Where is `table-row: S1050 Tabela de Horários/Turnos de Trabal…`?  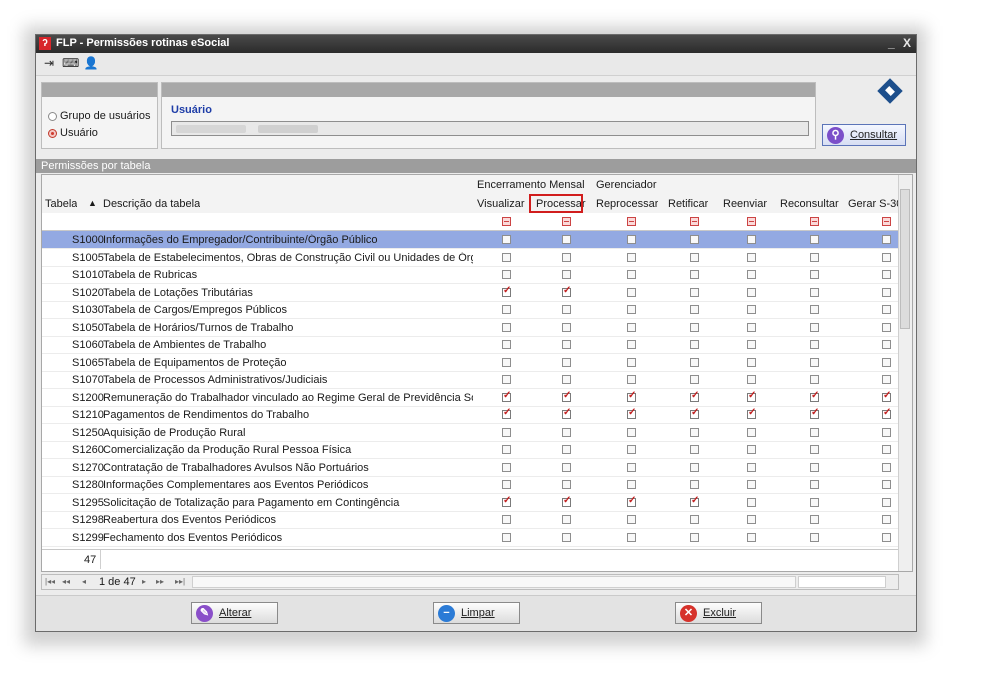
table-row: S1050 Tabela de Horários/Turnos de Trabal… is located at coordinates (471, 328).